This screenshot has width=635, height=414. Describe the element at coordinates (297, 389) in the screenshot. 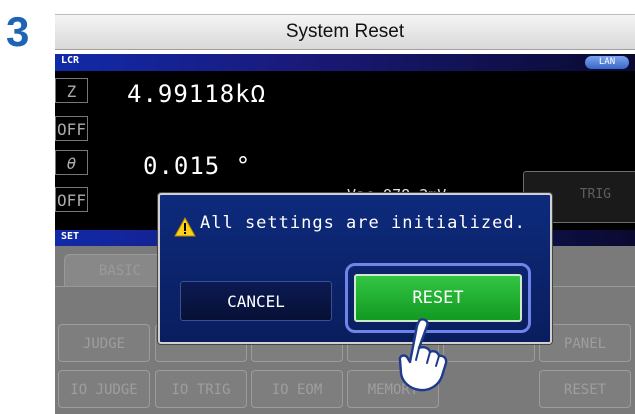

I see `io-eom-button: IO EOM` at that location.